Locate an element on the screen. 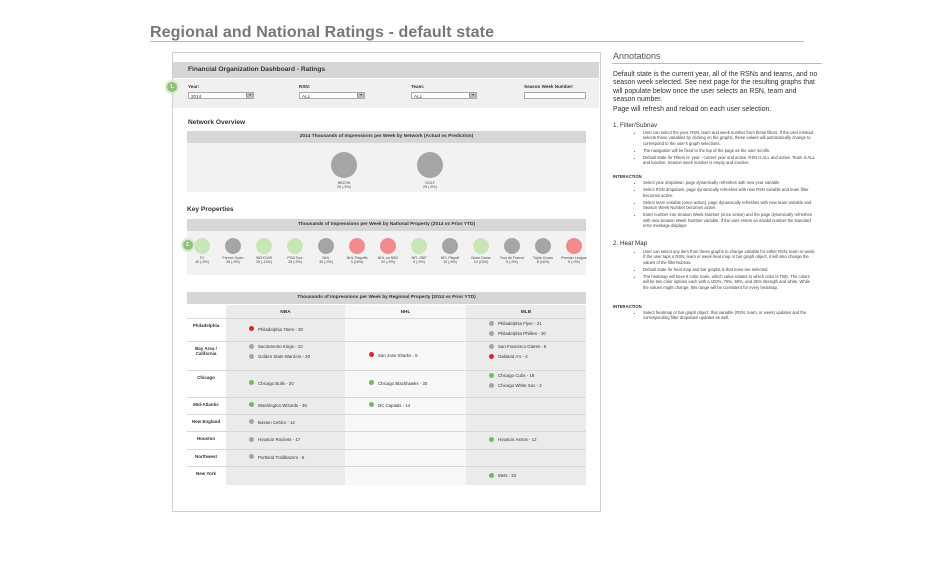  team-item: Chicago Blackhawks - 30 is located at coordinates (398, 383).